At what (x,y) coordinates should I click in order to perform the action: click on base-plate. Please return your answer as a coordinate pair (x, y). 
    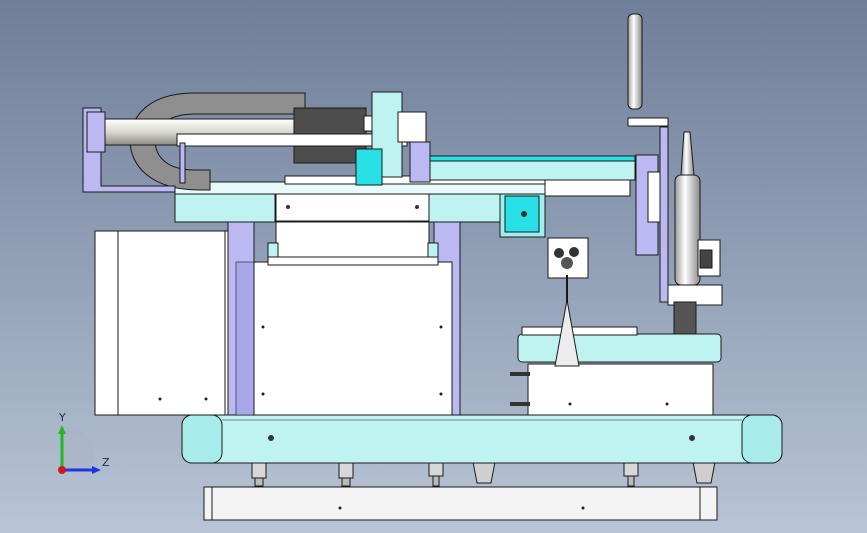
    Looking at the image, I should click on (460, 503).